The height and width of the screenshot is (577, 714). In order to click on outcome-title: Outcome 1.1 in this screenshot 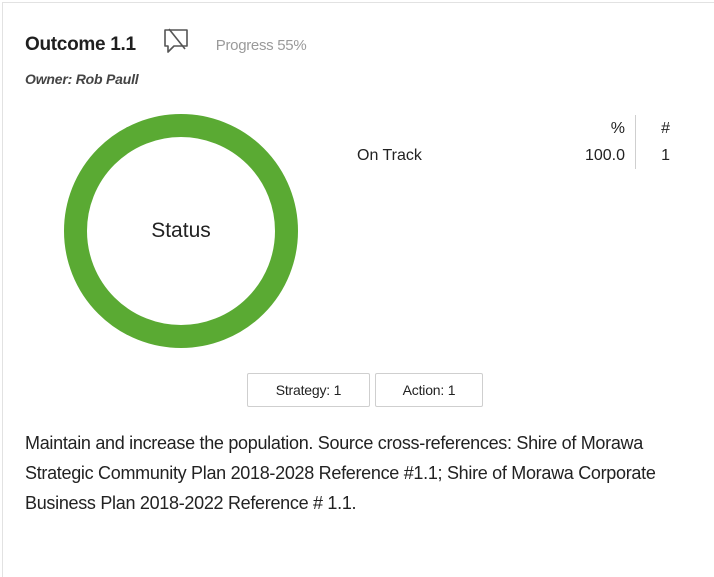, I will do `click(80, 45)`.